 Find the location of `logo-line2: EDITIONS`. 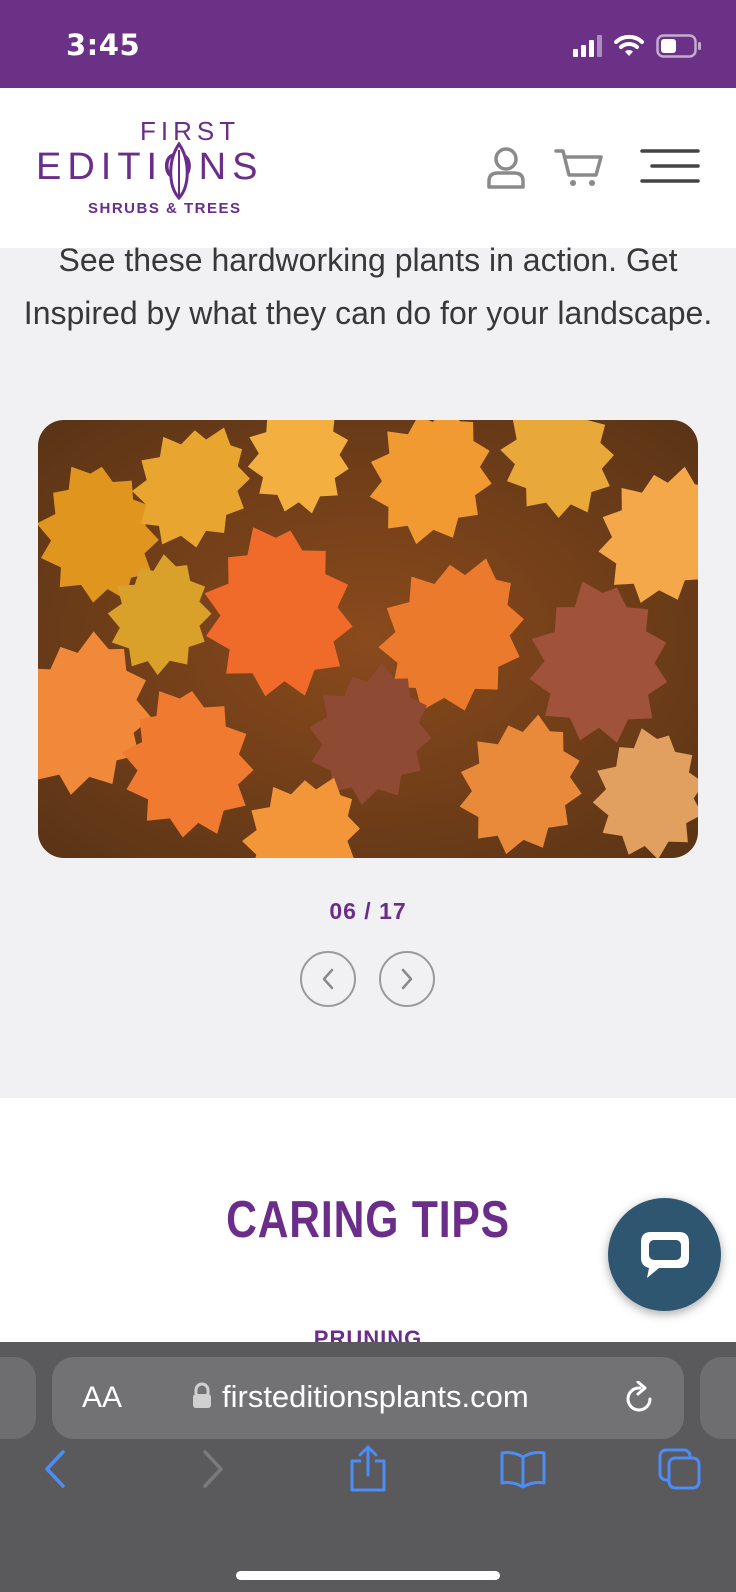

logo-line2: EDITIONS is located at coordinates (150, 167).